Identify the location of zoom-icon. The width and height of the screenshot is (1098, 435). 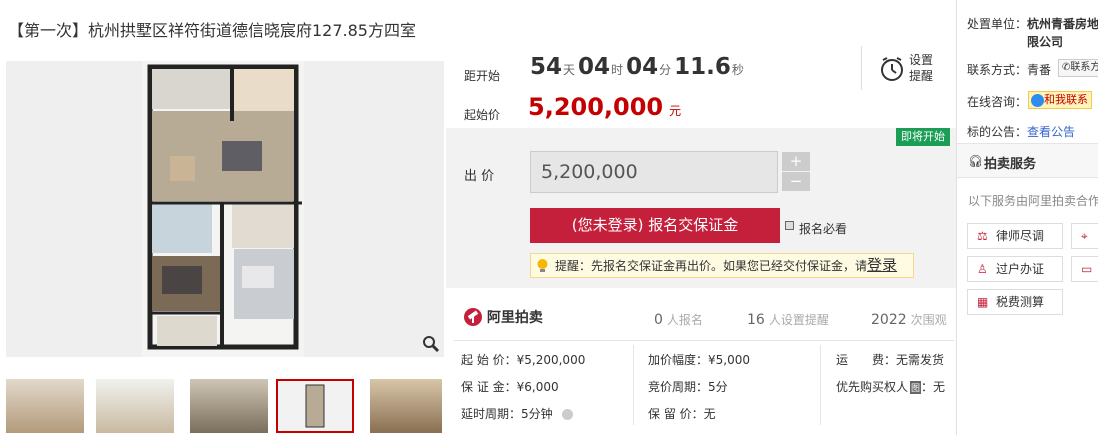
(431, 344).